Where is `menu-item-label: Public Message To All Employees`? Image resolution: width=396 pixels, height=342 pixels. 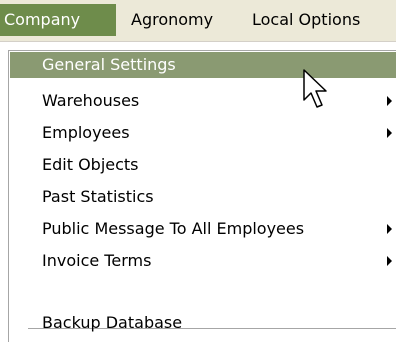 menu-item-label: Public Message To All Employees is located at coordinates (173, 228).